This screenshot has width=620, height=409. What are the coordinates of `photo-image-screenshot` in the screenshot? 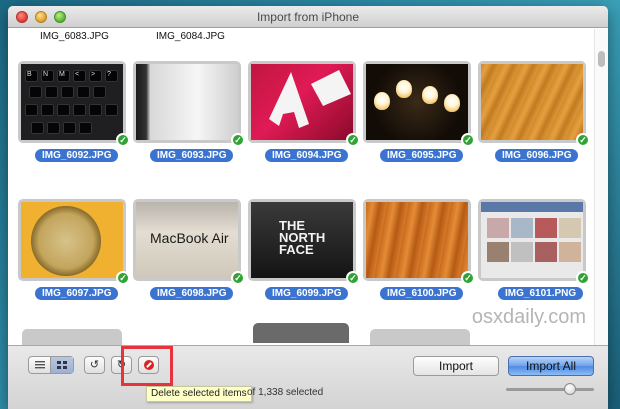 It's located at (532, 240).